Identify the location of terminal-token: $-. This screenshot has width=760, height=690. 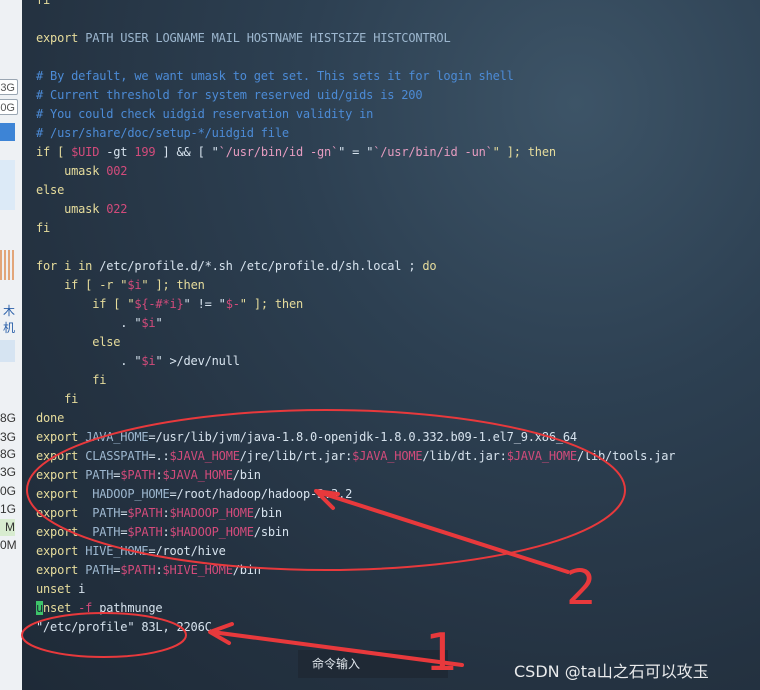
(232, 304).